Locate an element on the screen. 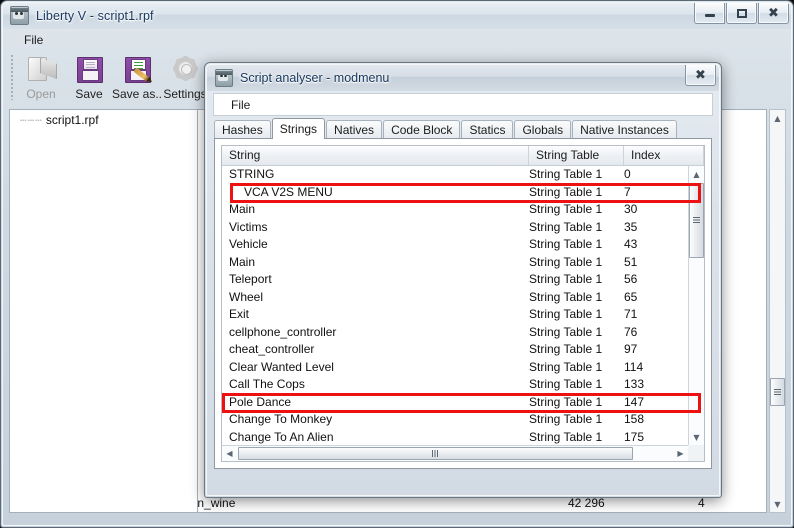 The width and height of the screenshot is (794, 528). maximize-button is located at coordinates (741, 13).